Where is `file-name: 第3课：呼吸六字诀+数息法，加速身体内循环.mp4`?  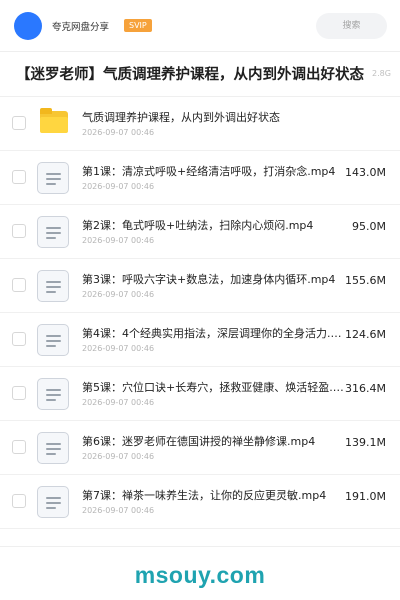
file-name: 第3课：呼吸六字诀+数息法，加速身体内循环.mp4 is located at coordinates (209, 279).